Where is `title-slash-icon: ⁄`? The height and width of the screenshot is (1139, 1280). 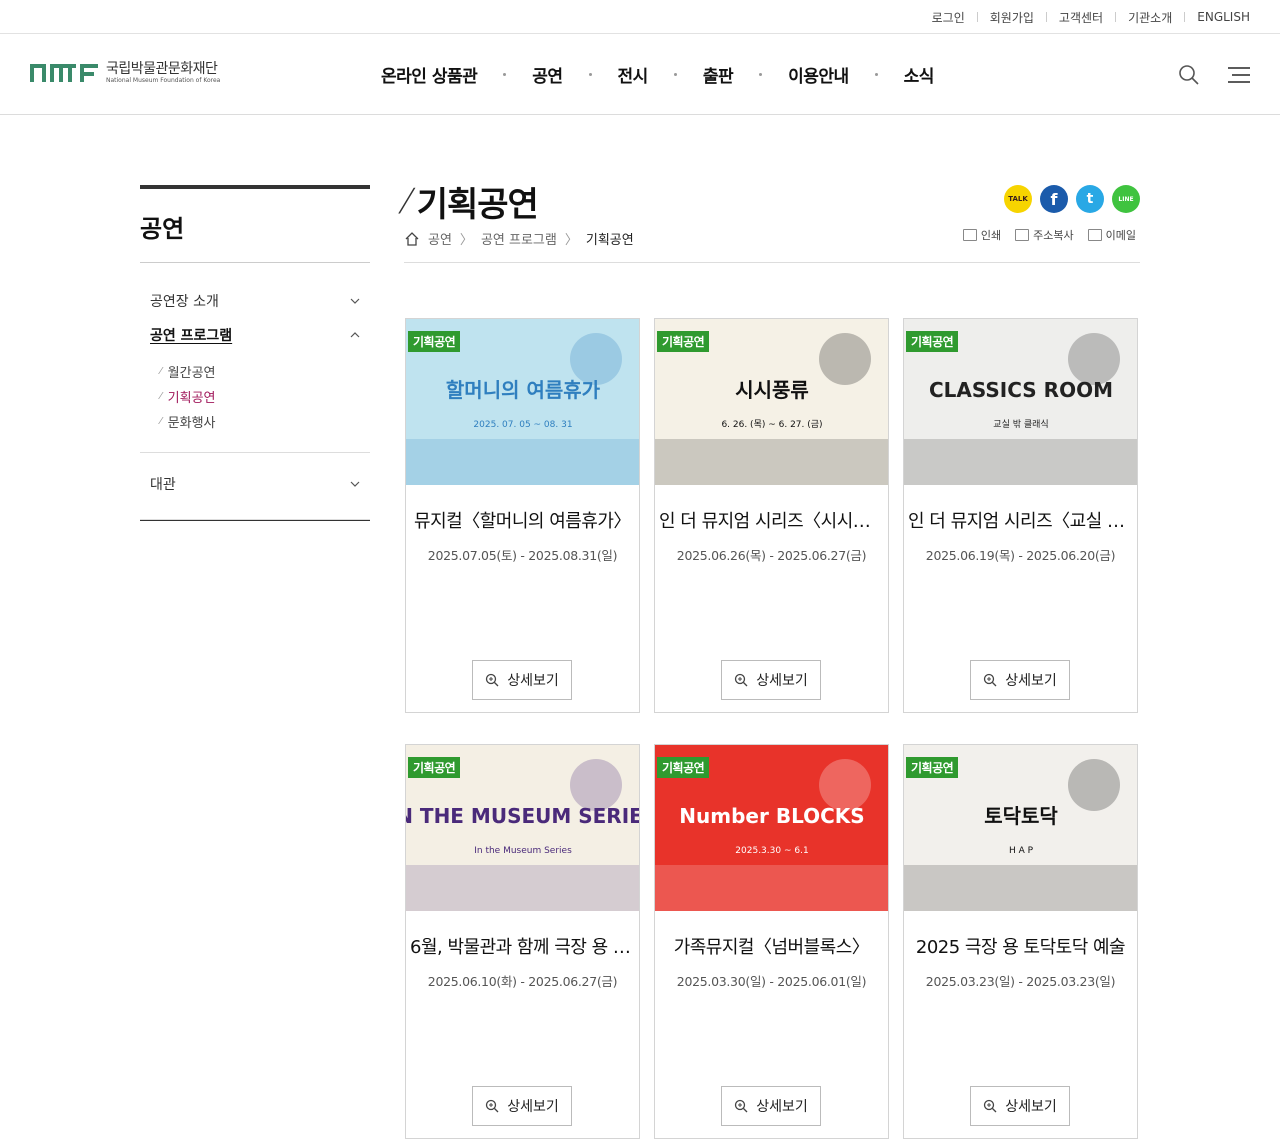 title-slash-icon: ⁄ is located at coordinates (407, 201).